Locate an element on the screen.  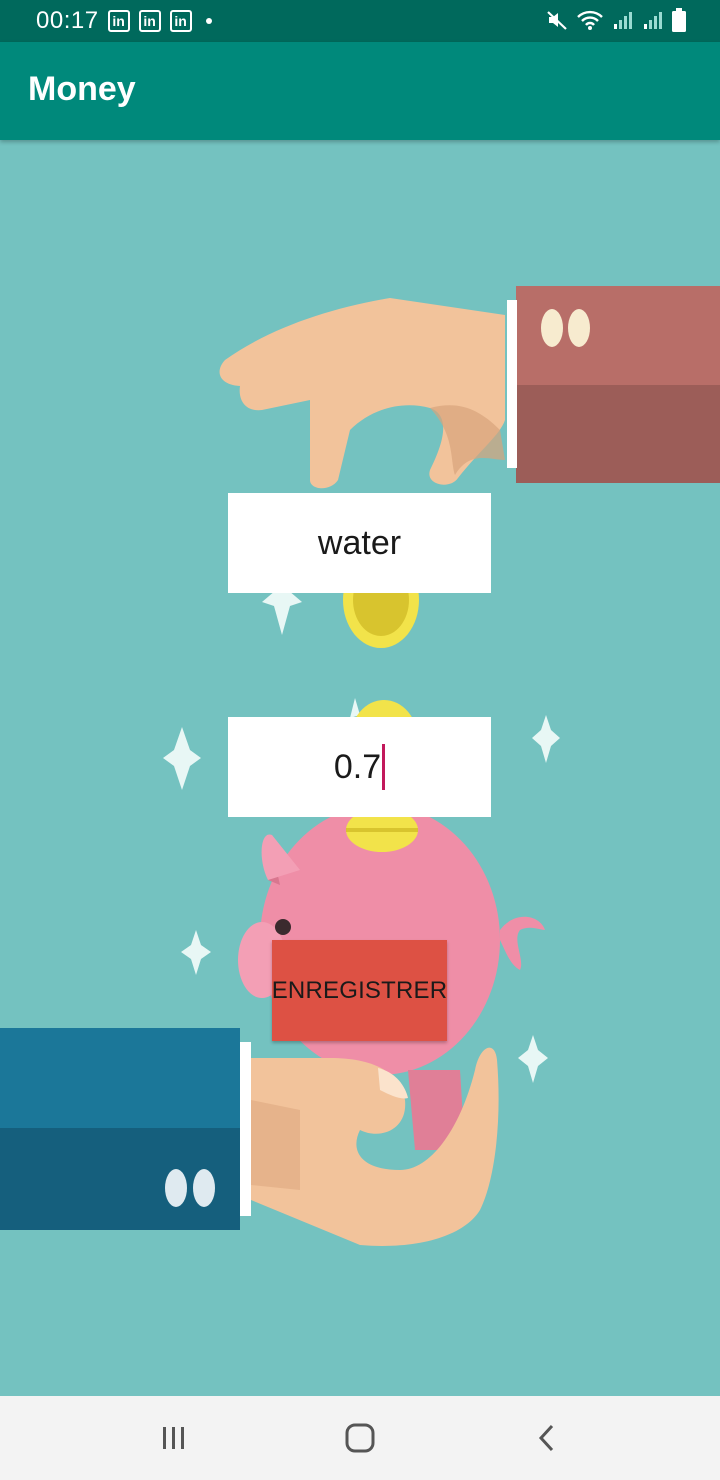
status-indicators is located at coordinates (616, 20).